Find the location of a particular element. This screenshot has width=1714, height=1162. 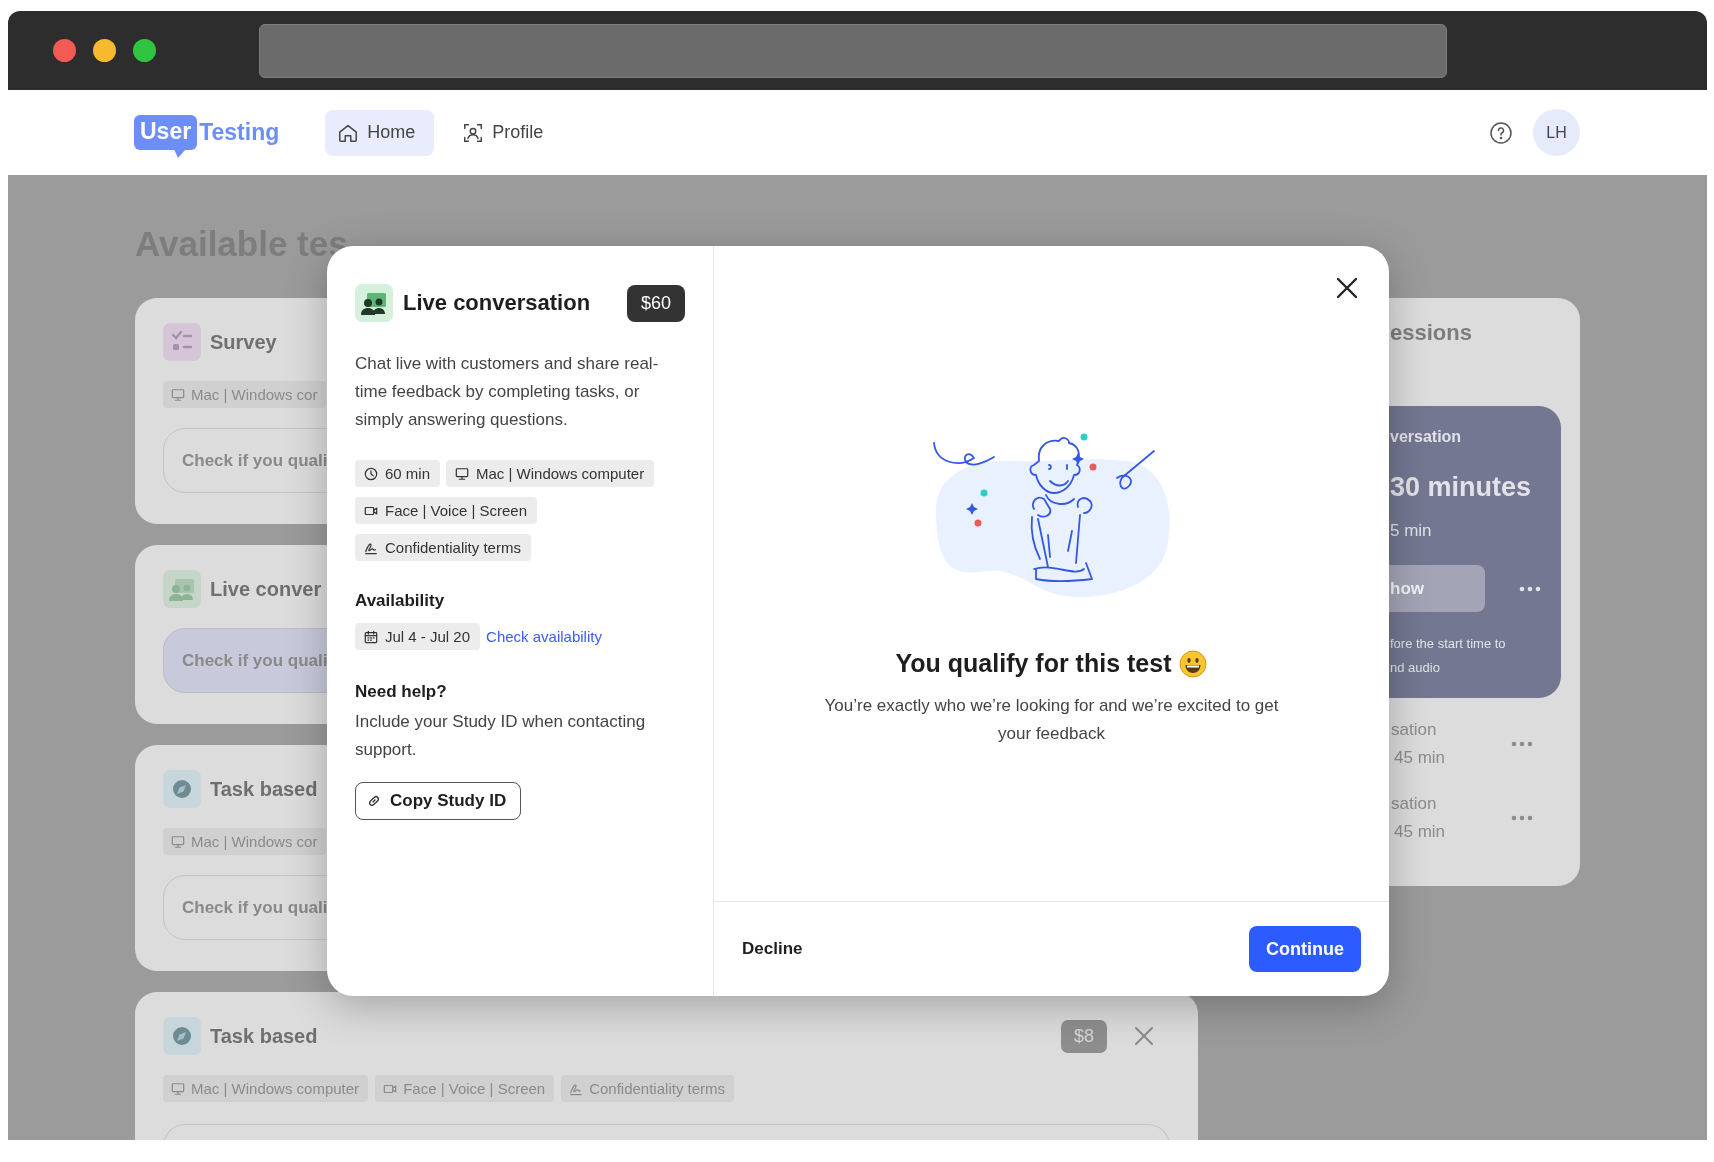

session-countdown: 30 minutes is located at coordinates (1461, 487).